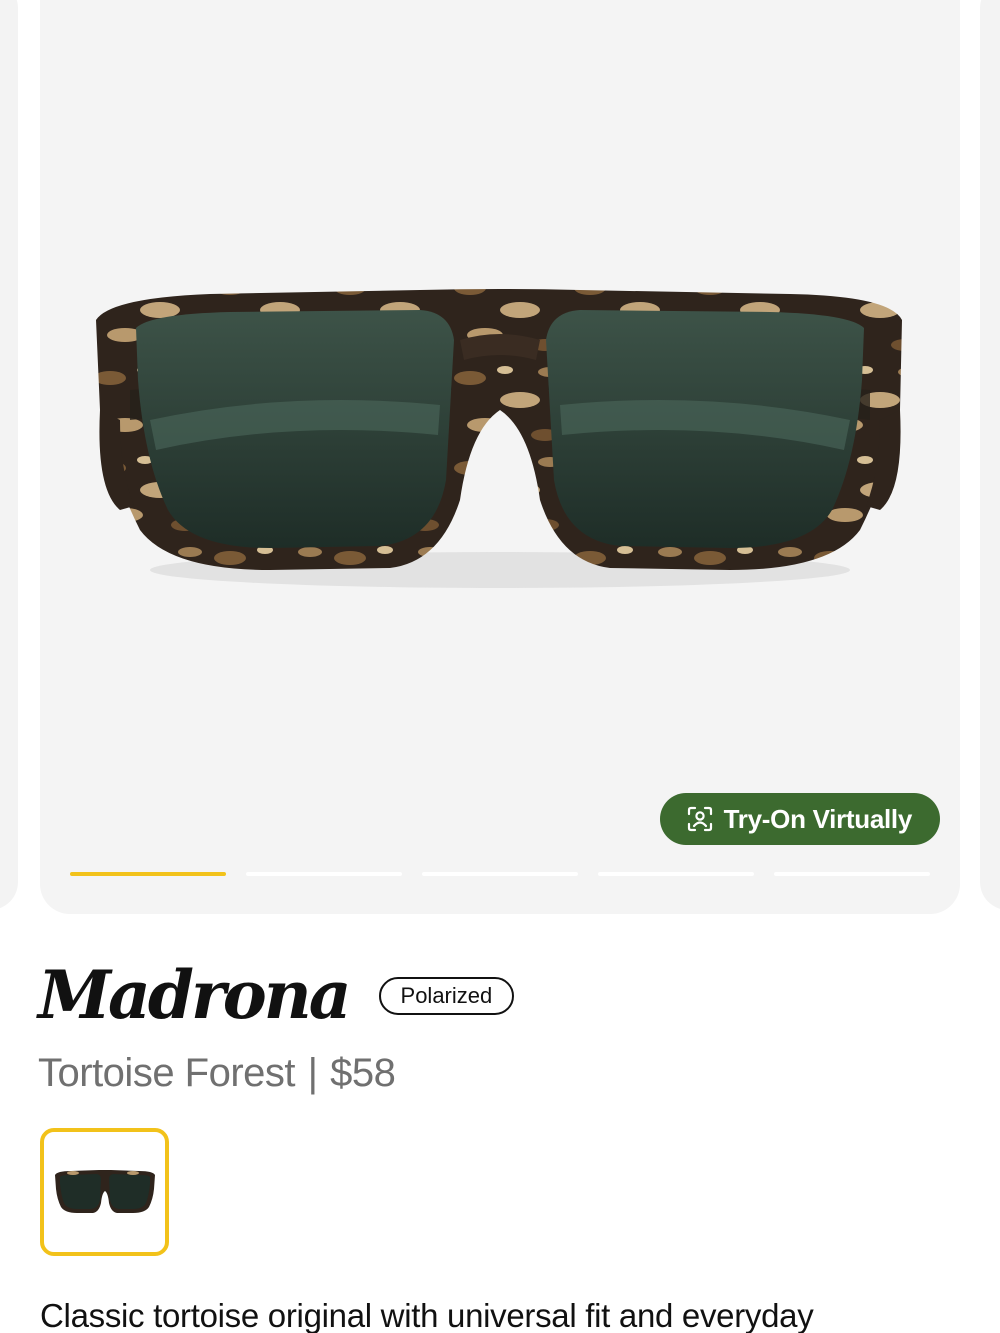 The width and height of the screenshot is (1000, 1333). Describe the element at coordinates (699, 819) in the screenshot. I see `face-scan-icon` at that location.